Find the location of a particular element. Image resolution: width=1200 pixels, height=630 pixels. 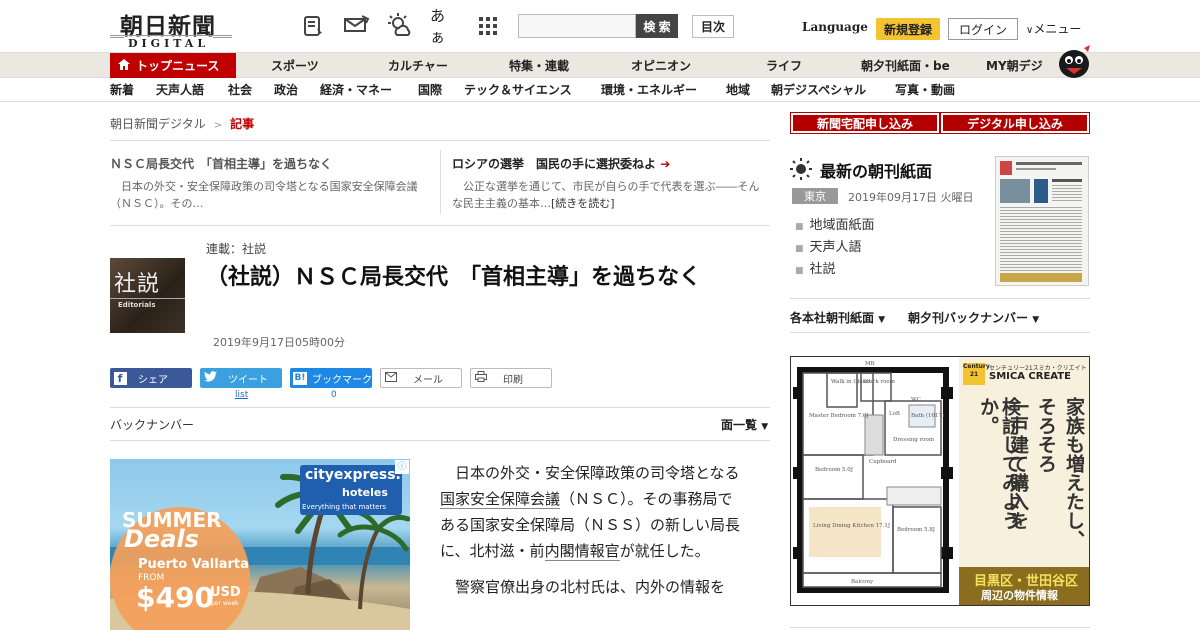

subnav-item-environment: 環境・エネルギー is located at coordinates (649, 90).